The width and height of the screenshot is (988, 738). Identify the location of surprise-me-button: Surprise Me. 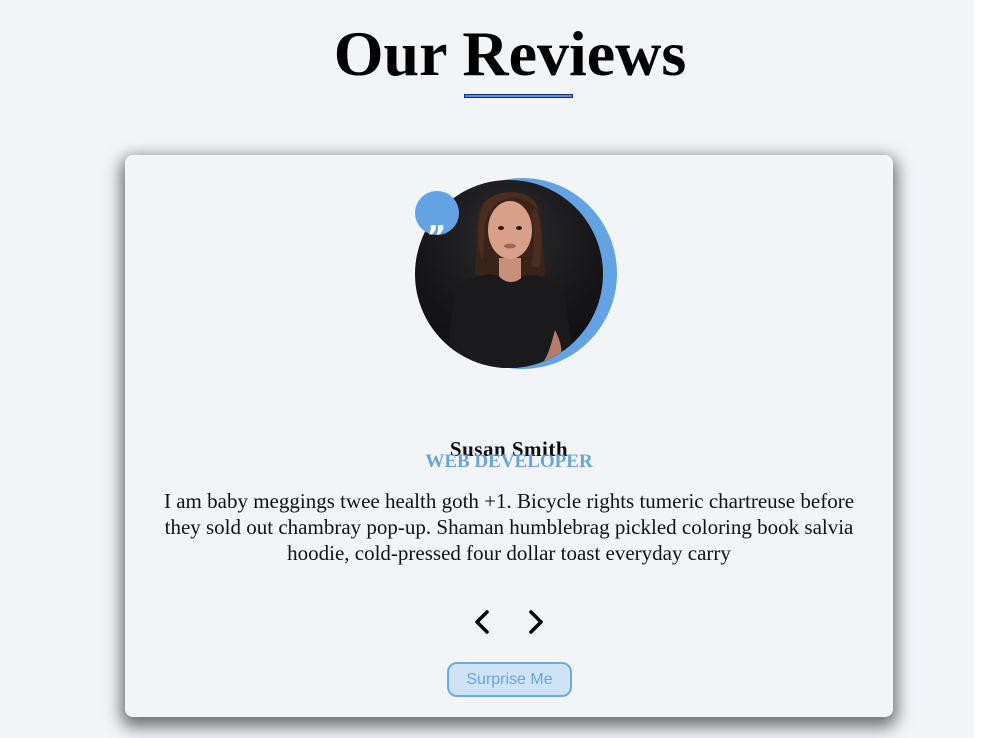
(509, 679).